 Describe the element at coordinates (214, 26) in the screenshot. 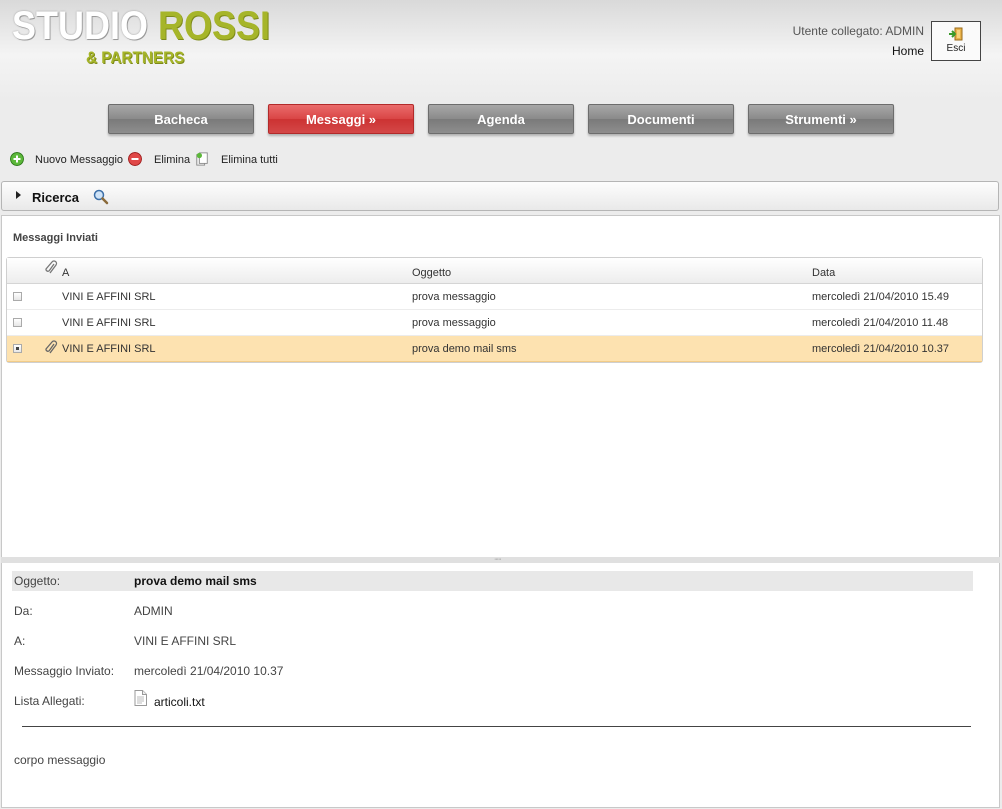

I see `logo-rossi-text: ROSSI` at that location.